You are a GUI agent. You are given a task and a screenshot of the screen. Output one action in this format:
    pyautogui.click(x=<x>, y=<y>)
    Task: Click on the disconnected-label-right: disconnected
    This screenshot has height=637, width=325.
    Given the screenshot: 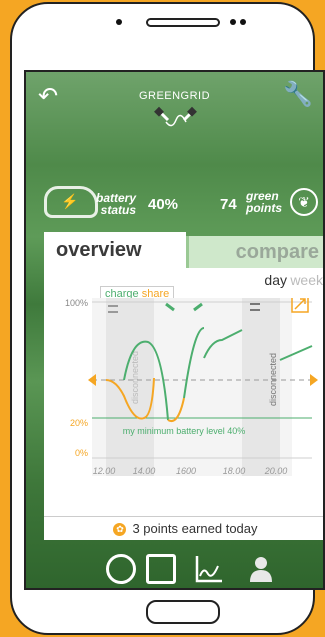 What is the action you would take?
    pyautogui.click(x=273, y=379)
    